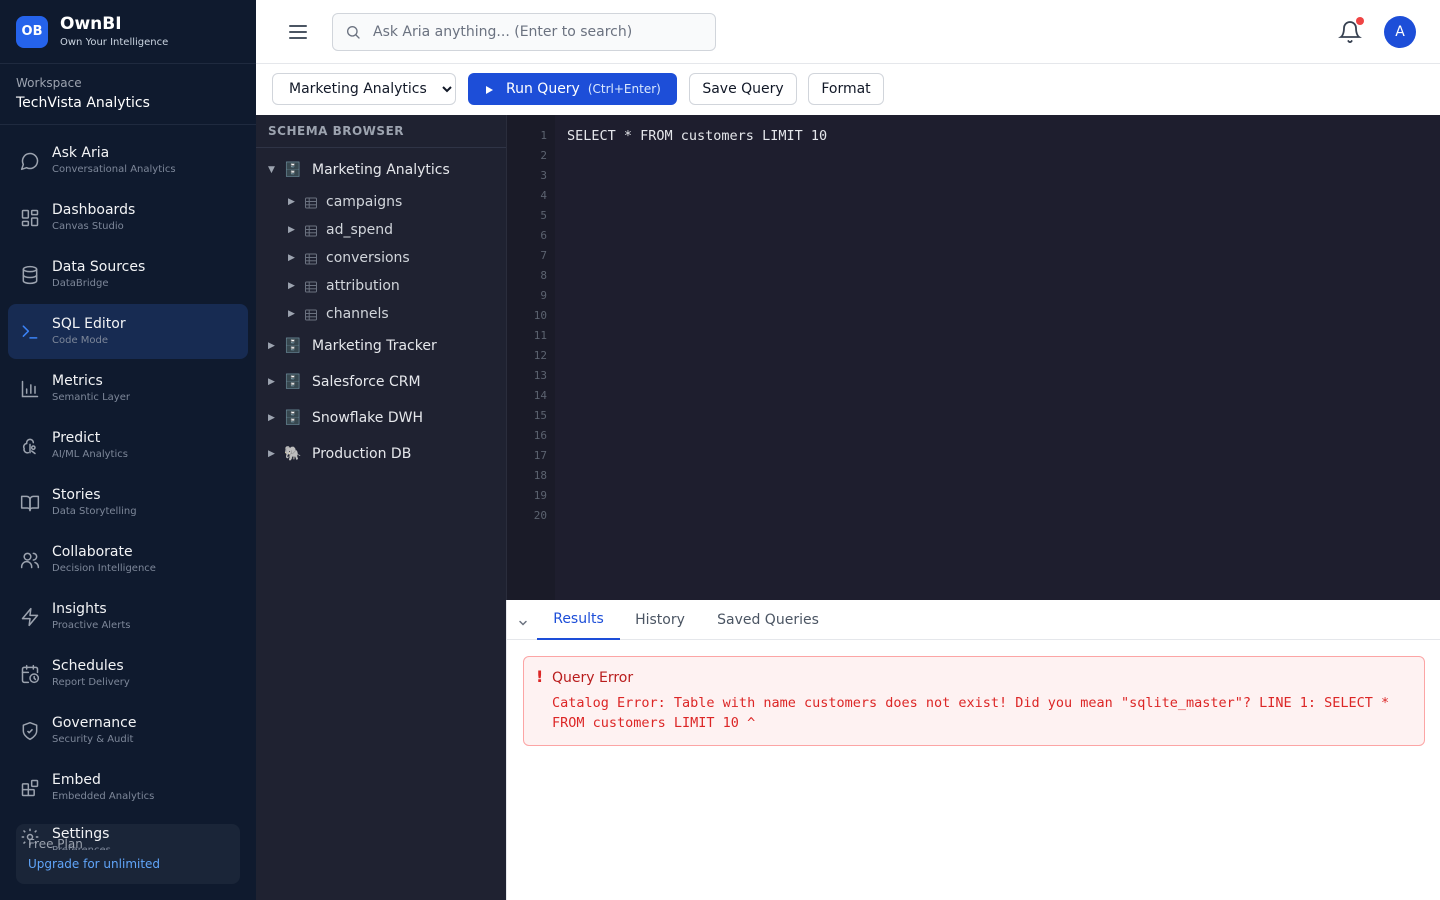  What do you see at coordinates (30, 161) in the screenshot?
I see `chat-icon` at bounding box center [30, 161].